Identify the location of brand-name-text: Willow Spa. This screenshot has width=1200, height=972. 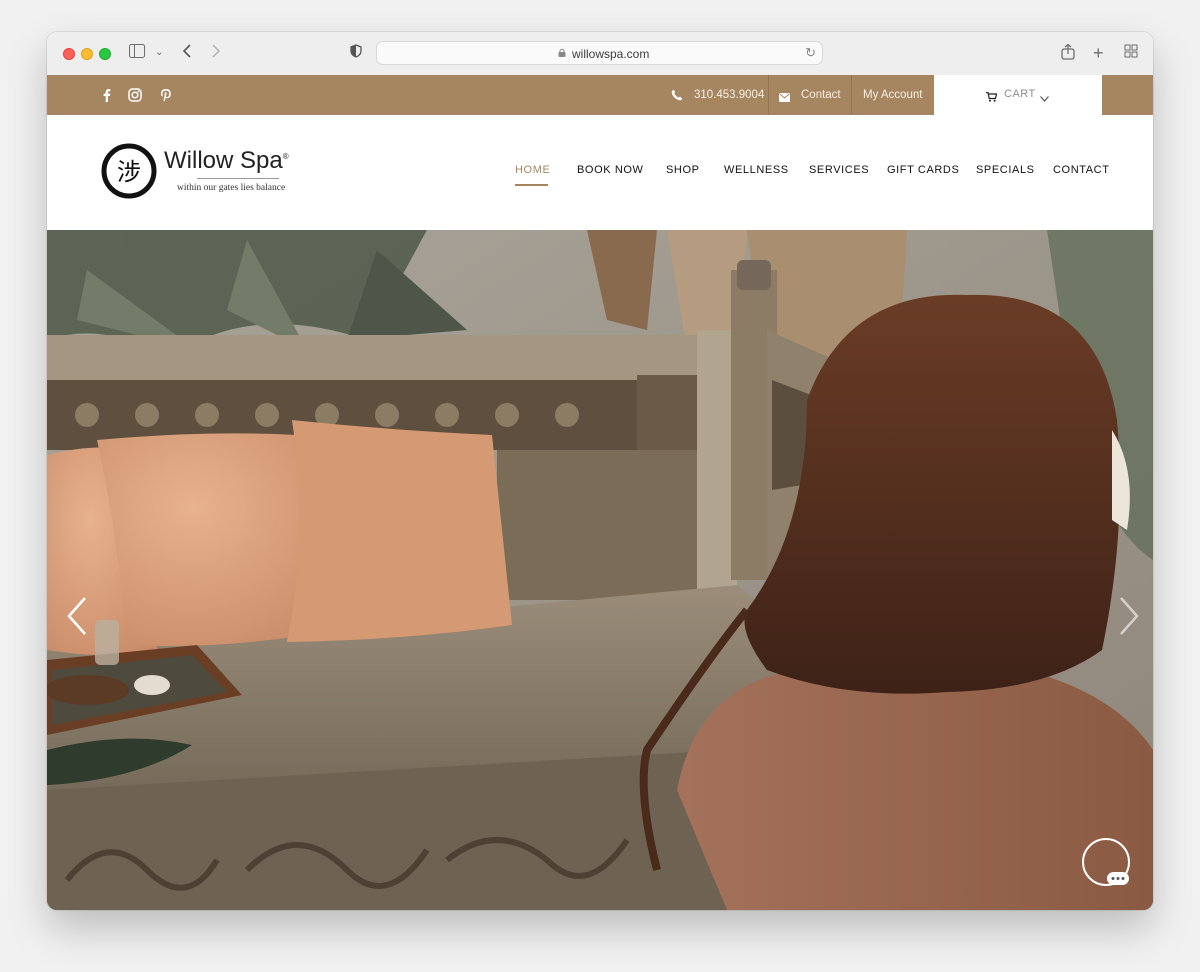
(223, 160).